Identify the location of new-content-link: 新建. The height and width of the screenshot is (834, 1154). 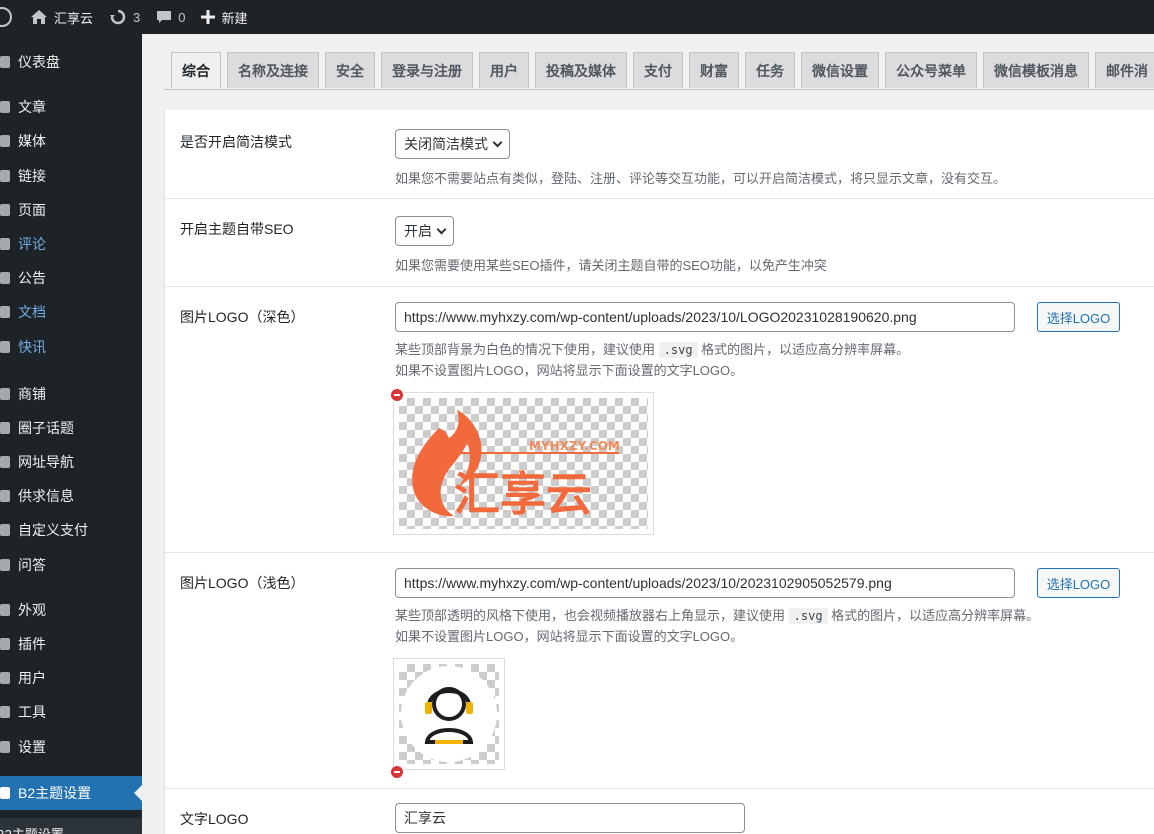
(224, 17).